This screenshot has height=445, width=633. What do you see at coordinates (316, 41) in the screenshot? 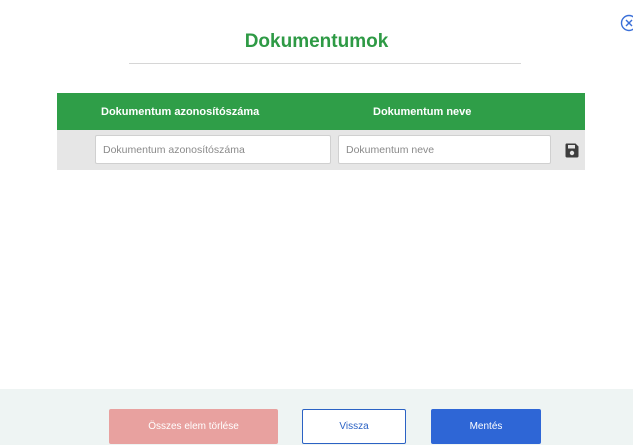
I see `dialog-title: Dokumentumok` at bounding box center [316, 41].